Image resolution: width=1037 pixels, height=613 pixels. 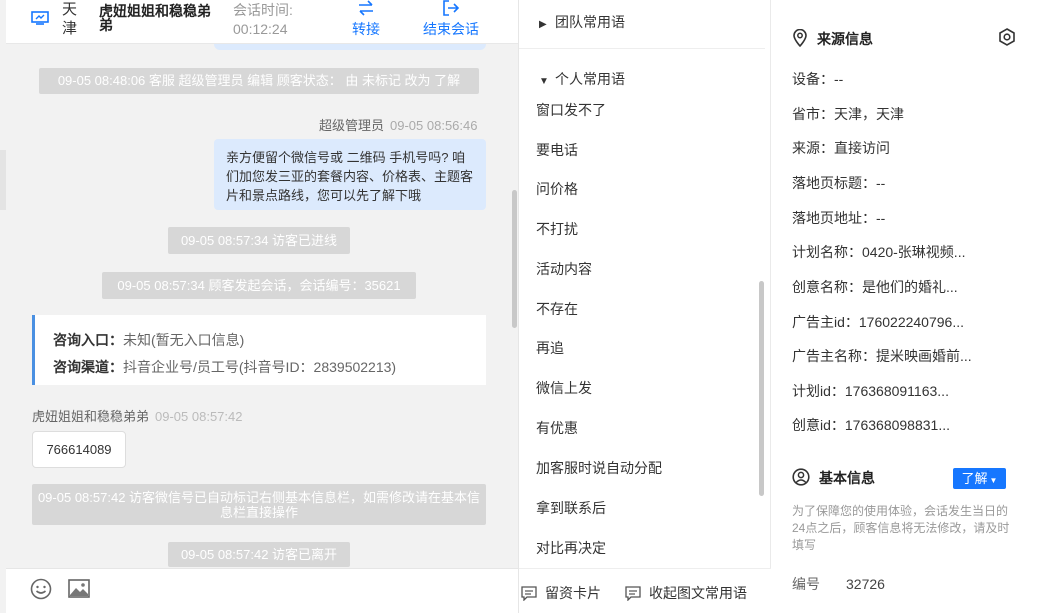 What do you see at coordinates (259, 554) in the screenshot?
I see `system-message: 09-05 08:57:42 访客已离开` at bounding box center [259, 554].